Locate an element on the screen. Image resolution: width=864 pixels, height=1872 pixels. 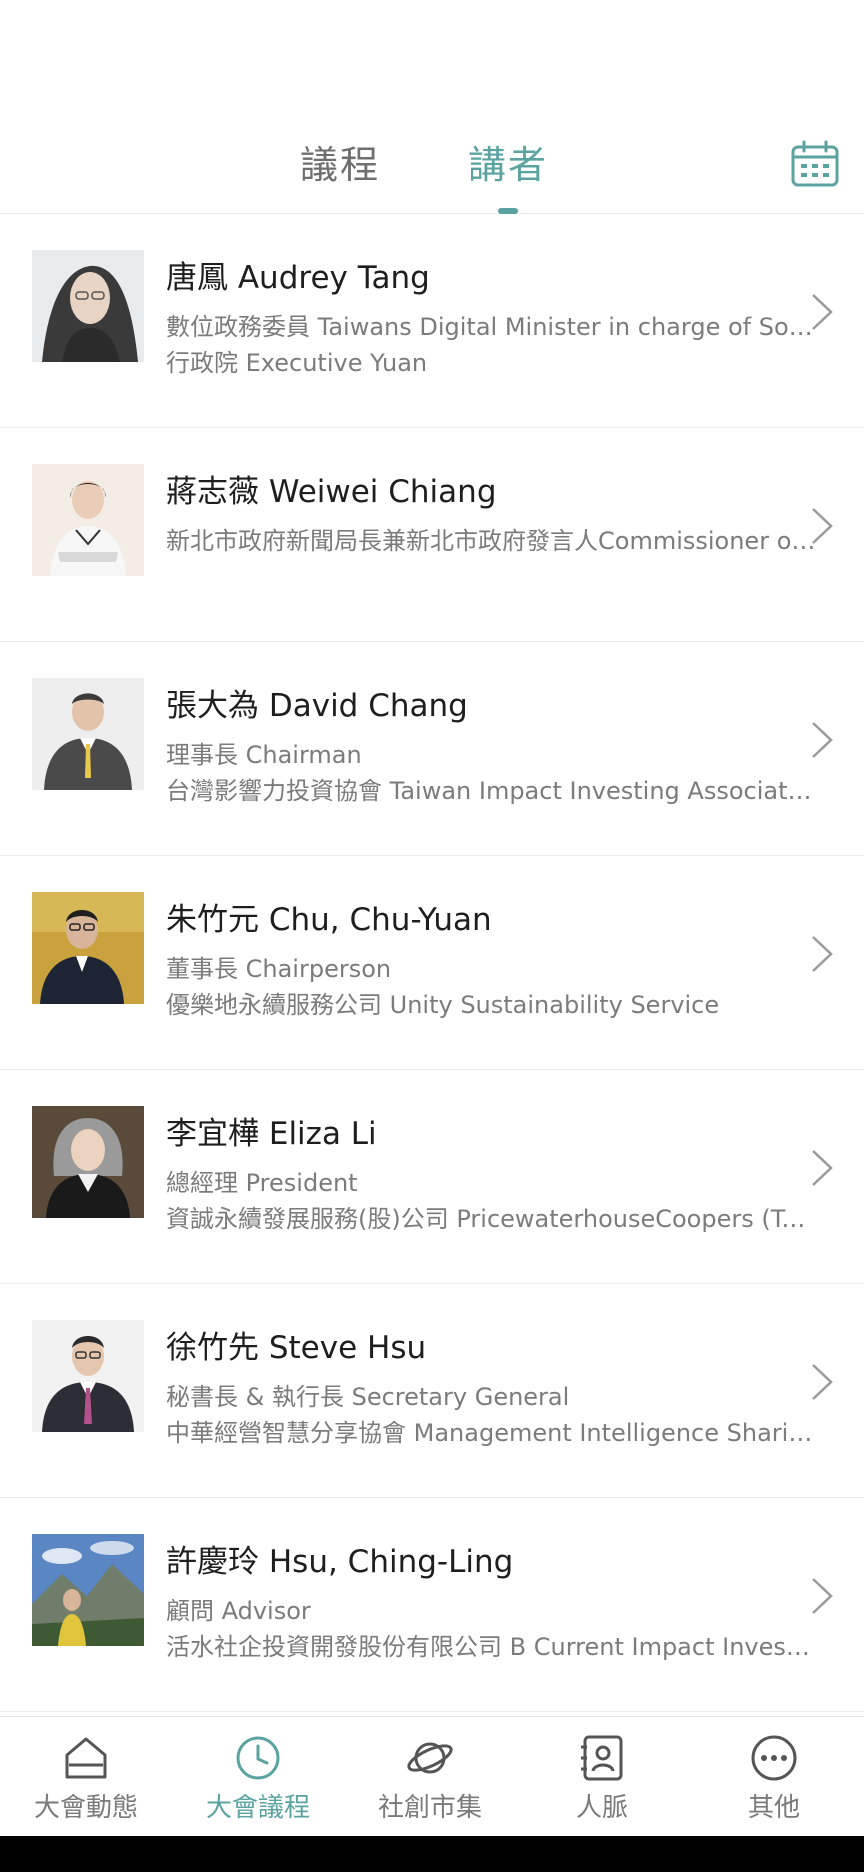
nav-more: 其他 is located at coordinates (774, 1777).